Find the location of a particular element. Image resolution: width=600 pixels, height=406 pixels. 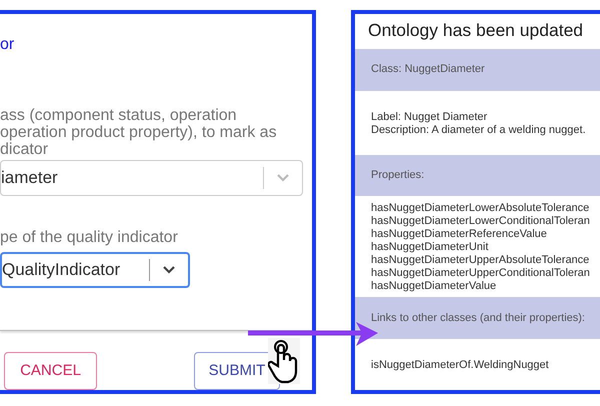

property-item: hasNuggetDiameterLowerAbsoluteTolerance is located at coordinates (480, 209).